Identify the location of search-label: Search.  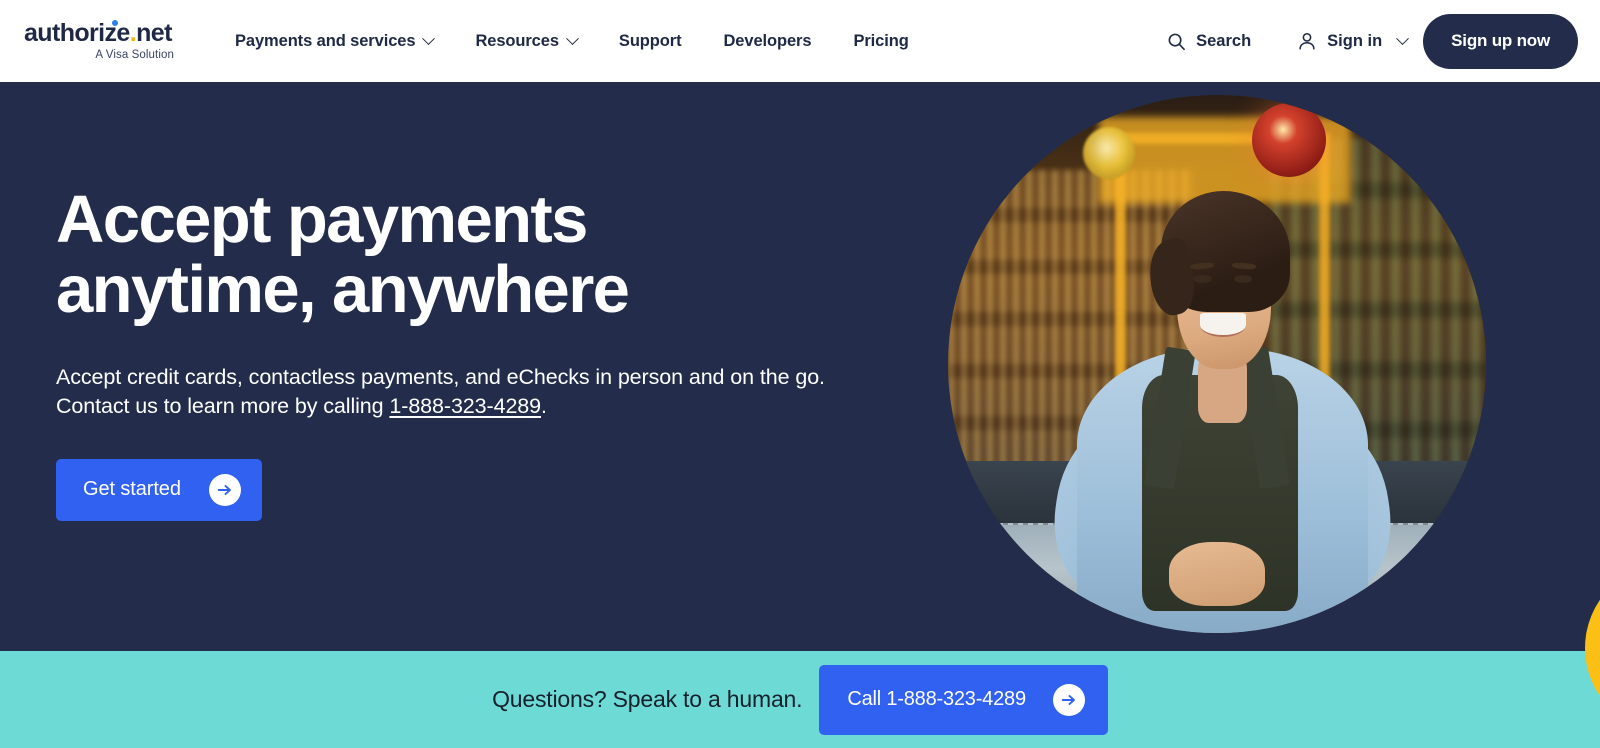
(1224, 40).